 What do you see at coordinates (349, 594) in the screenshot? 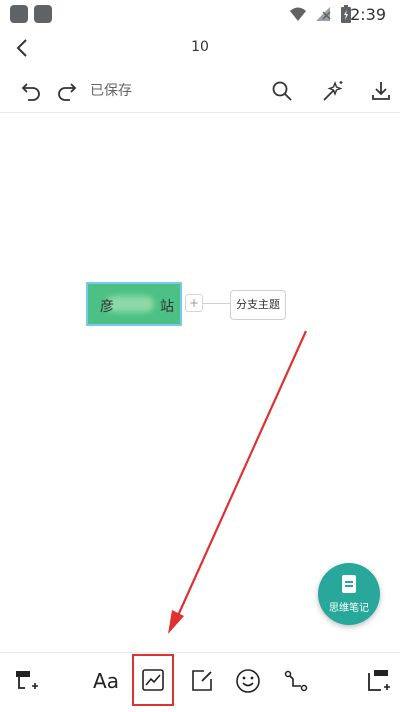
I see `mind-notes-button: 思维笔记` at bounding box center [349, 594].